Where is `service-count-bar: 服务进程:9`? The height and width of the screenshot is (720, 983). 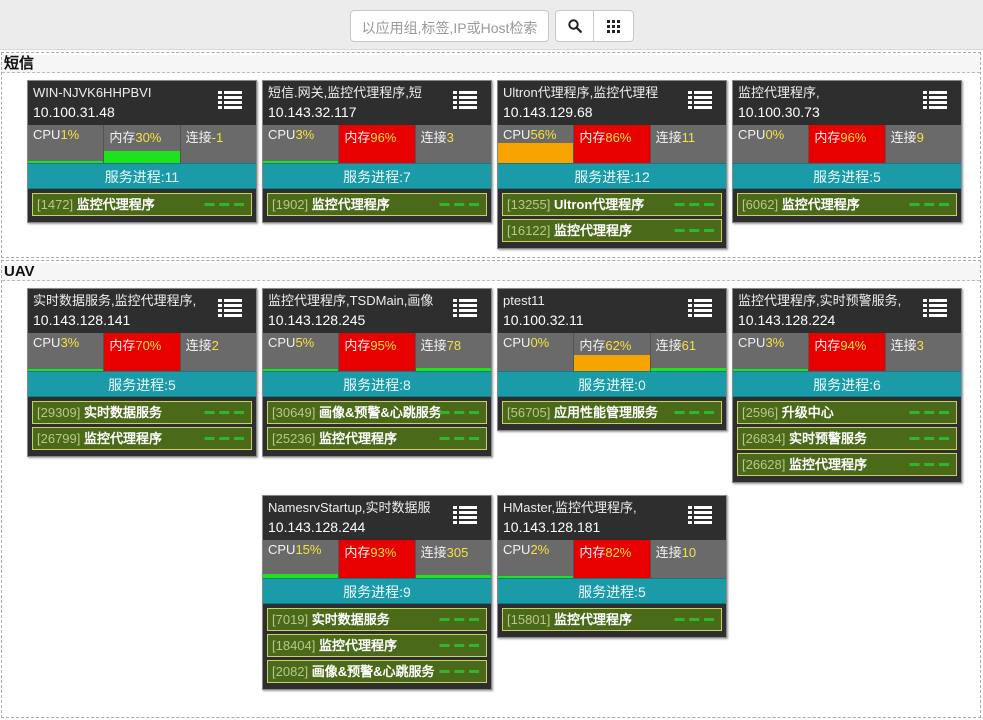 service-count-bar: 服务进程:9 is located at coordinates (377, 591).